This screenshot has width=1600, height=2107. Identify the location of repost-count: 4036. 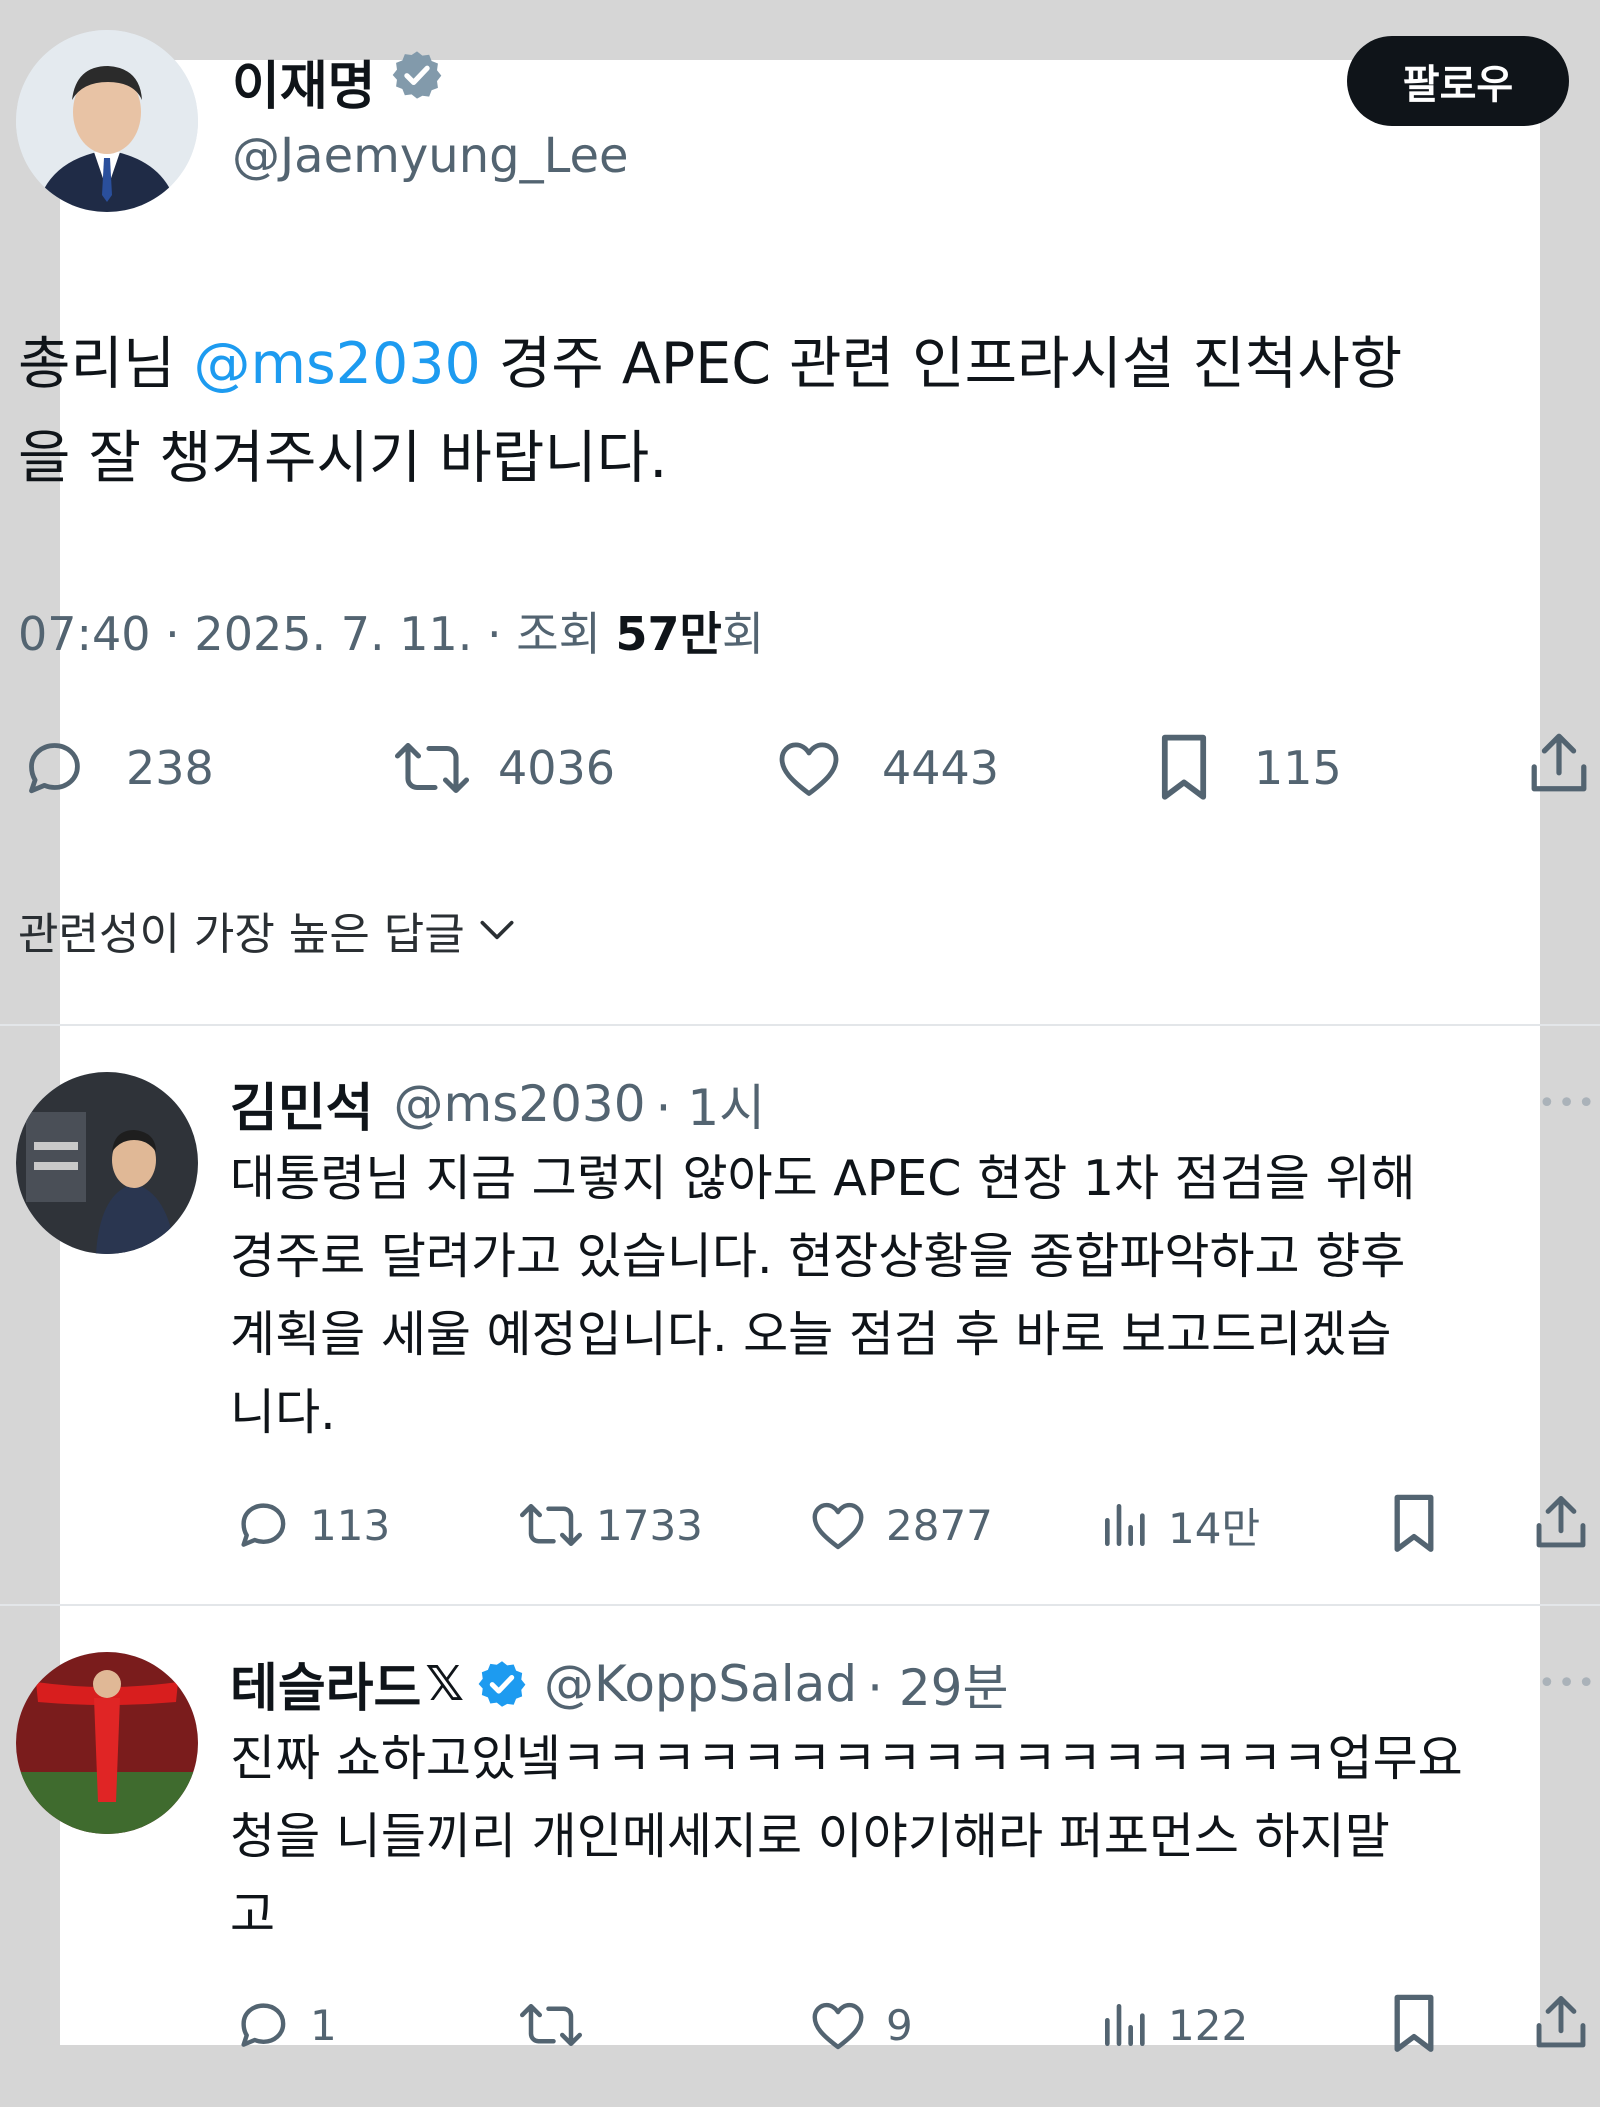
(557, 768).